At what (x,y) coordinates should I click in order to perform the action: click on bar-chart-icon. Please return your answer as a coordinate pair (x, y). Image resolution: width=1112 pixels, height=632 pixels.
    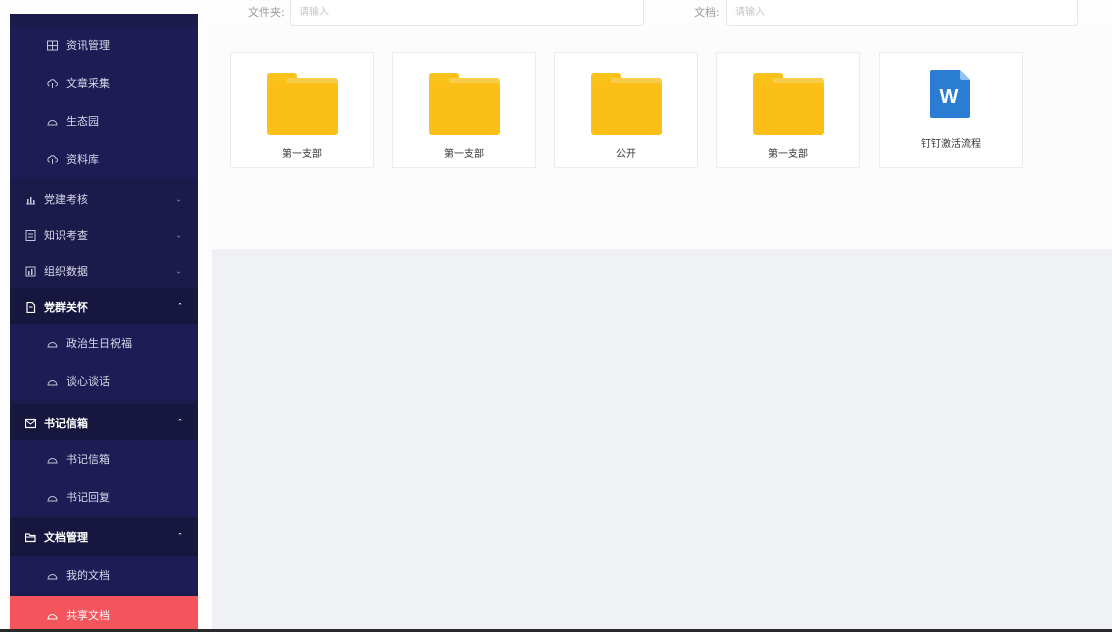
    Looking at the image, I should click on (30, 199).